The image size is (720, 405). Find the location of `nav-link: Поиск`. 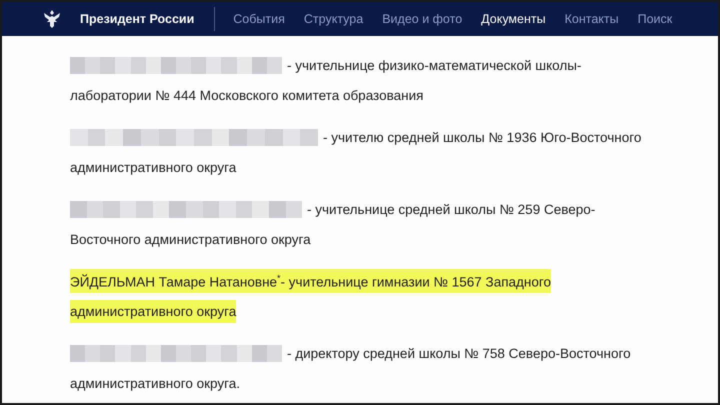

nav-link: Поиск is located at coordinates (655, 19).